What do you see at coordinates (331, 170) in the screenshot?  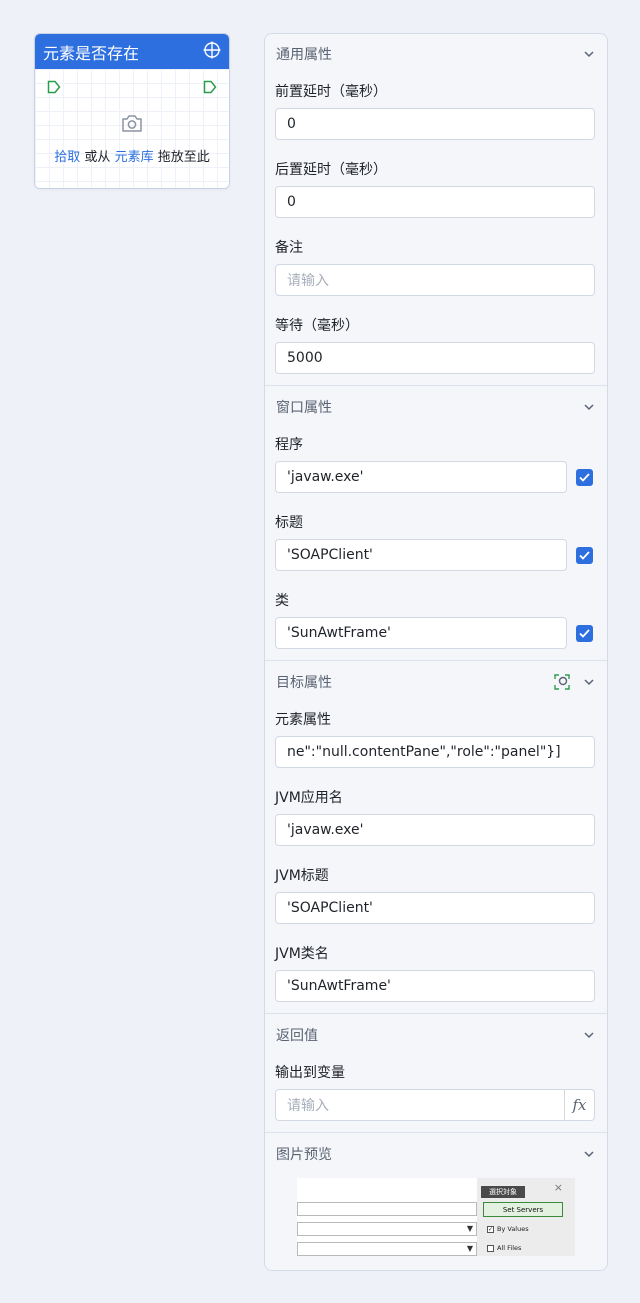 I see `post-delay-label: 后置延时（毫秒）` at bounding box center [331, 170].